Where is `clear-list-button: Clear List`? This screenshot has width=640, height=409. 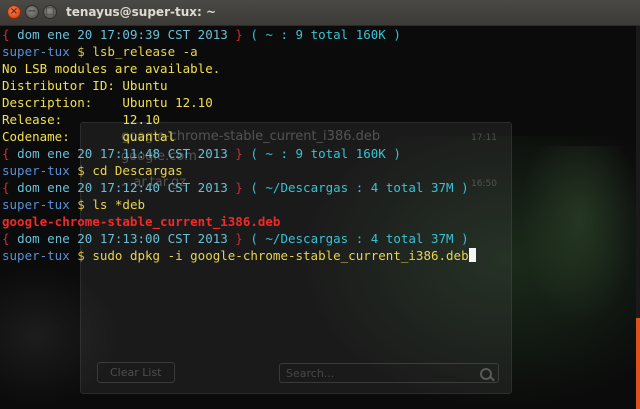 clear-list-button: Clear List is located at coordinates (136, 372).